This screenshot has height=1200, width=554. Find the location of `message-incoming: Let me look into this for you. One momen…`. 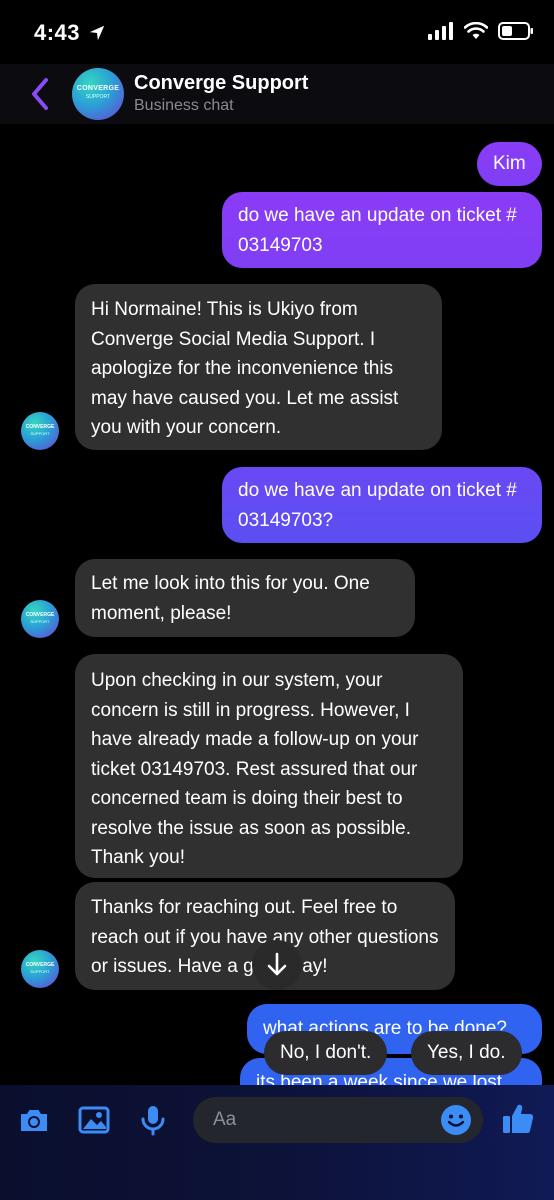

message-incoming: Let me look into this for you. One momen… is located at coordinates (245, 598).